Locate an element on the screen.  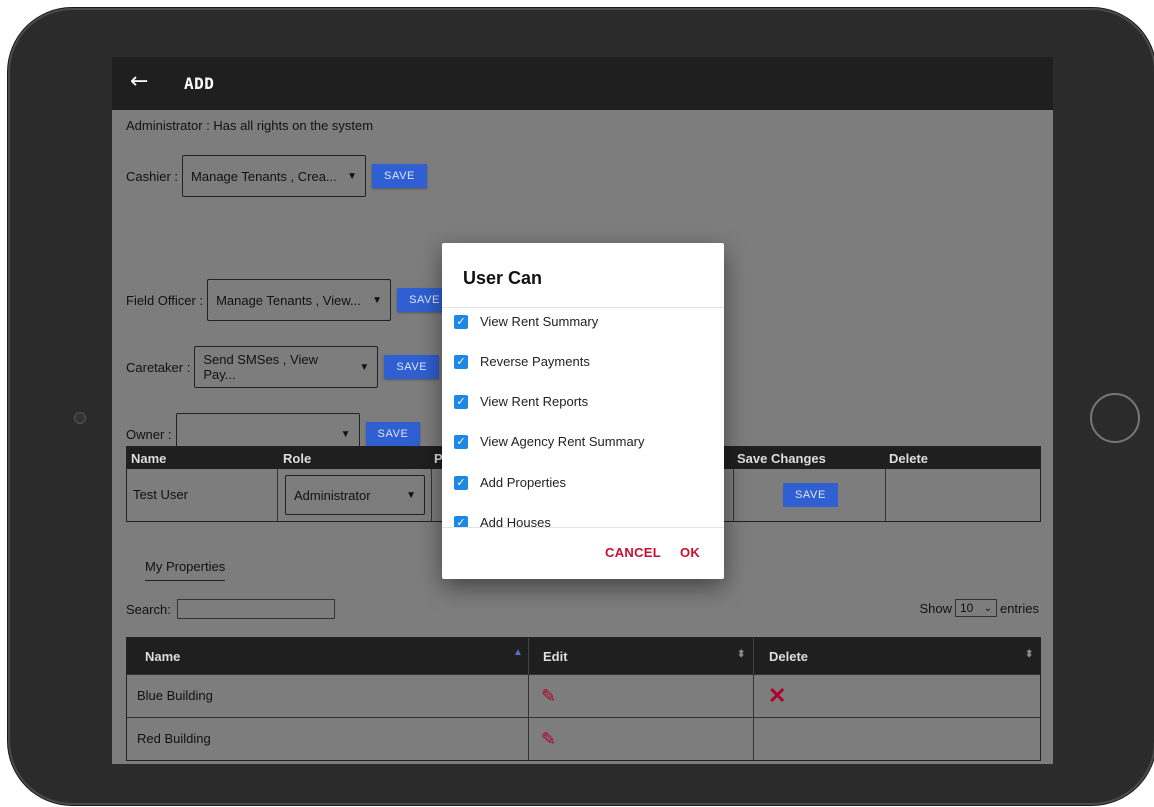
role-permissions-select: Manage Tenants , Crea... ▼ is located at coordinates (274, 176).